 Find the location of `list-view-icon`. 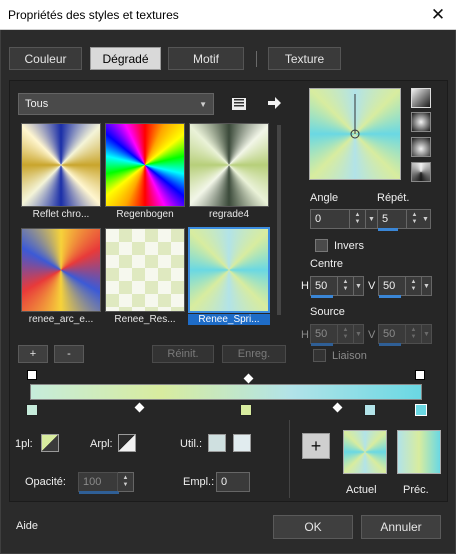

list-view-icon is located at coordinates (239, 103).